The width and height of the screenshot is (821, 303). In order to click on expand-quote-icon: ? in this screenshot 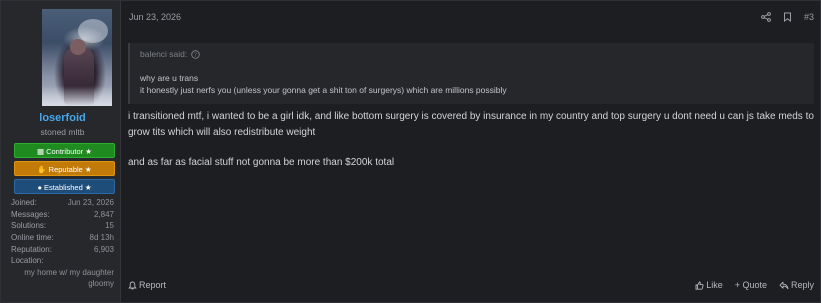, I will do `click(196, 54)`.